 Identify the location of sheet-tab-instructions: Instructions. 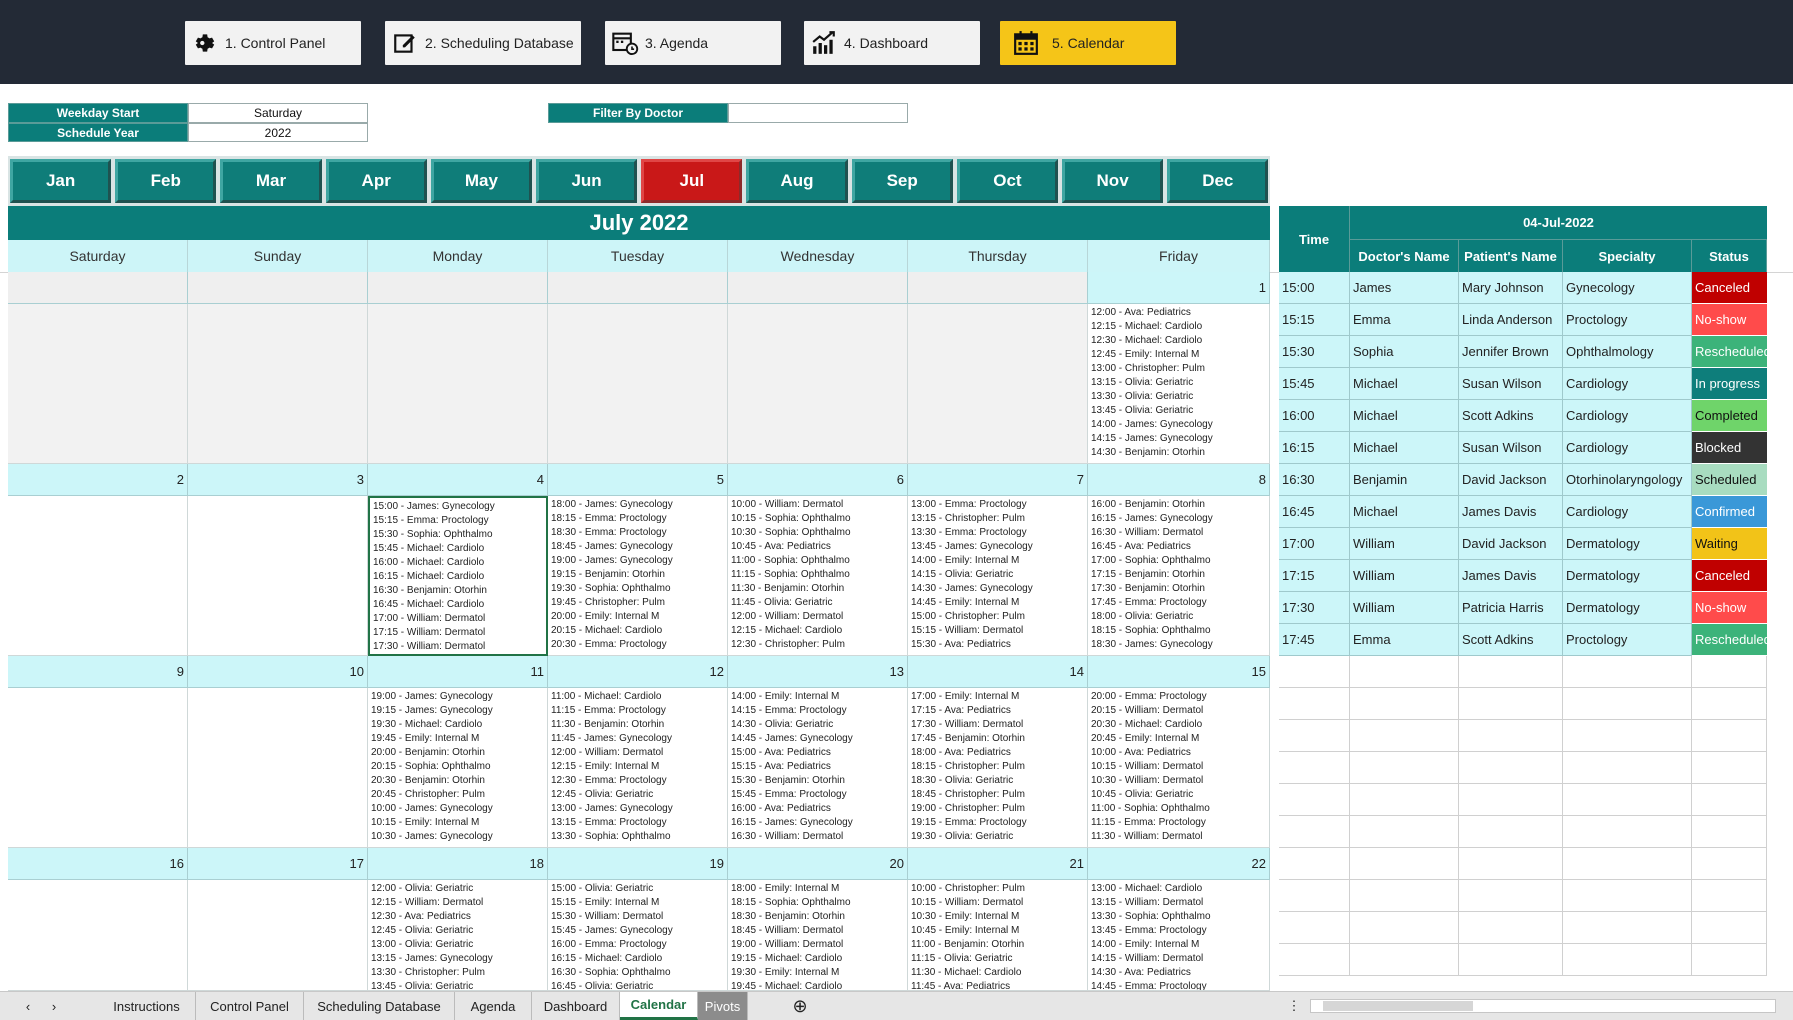
(147, 1006).